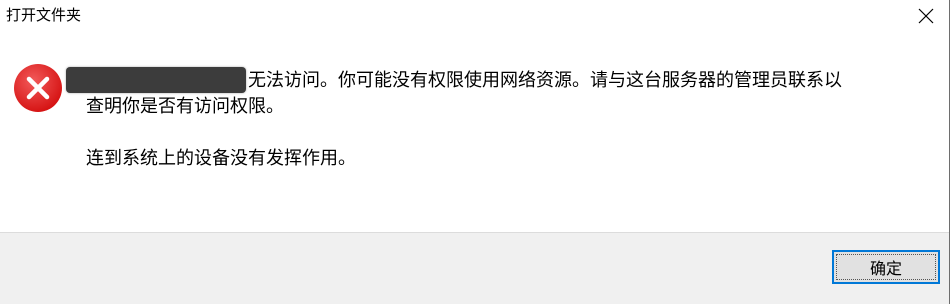 This screenshot has height=304, width=950. I want to click on close-icon, so click(926, 16).